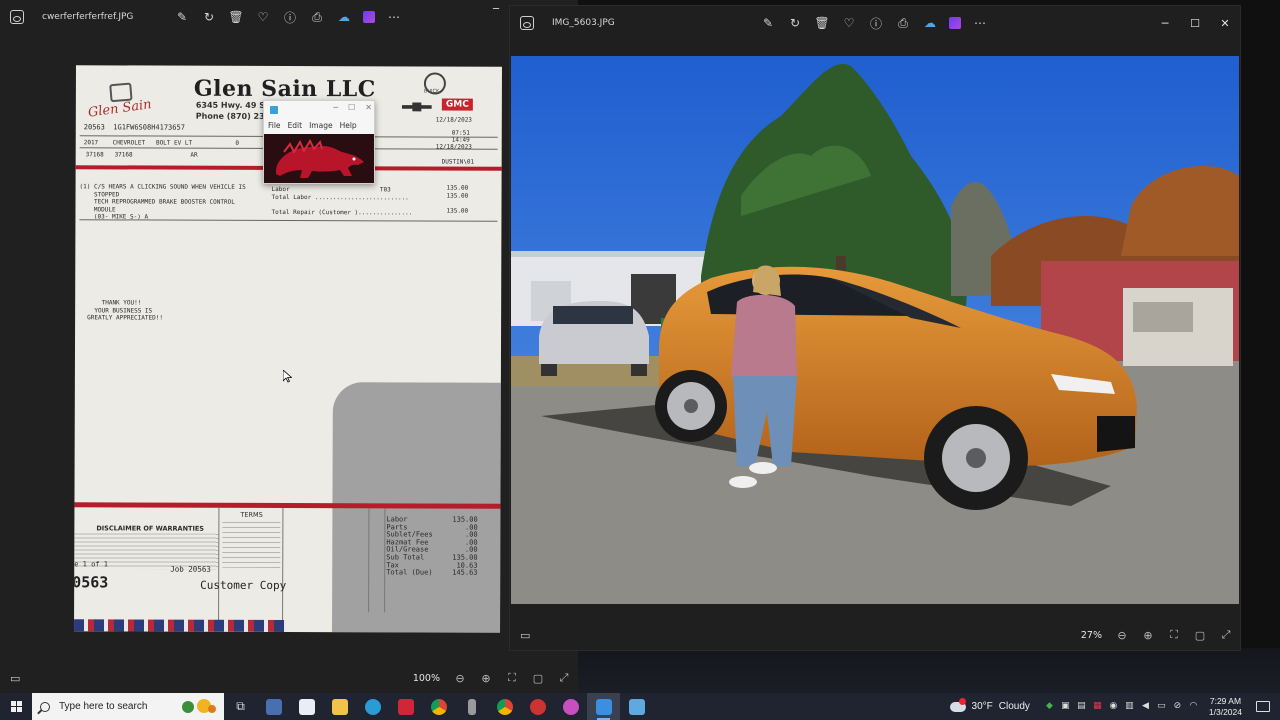  What do you see at coordinates (1177, 706) in the screenshot?
I see `shield-icon: ⊘` at bounding box center [1177, 706].